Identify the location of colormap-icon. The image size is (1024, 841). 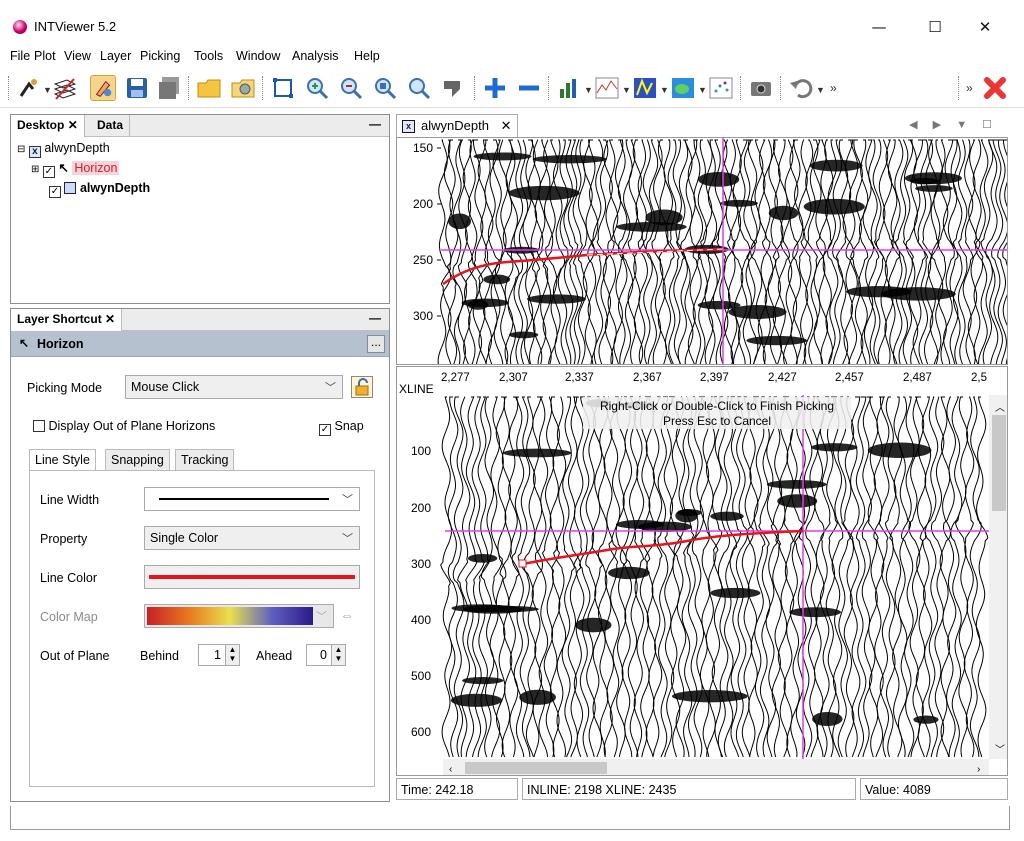
(645, 88).